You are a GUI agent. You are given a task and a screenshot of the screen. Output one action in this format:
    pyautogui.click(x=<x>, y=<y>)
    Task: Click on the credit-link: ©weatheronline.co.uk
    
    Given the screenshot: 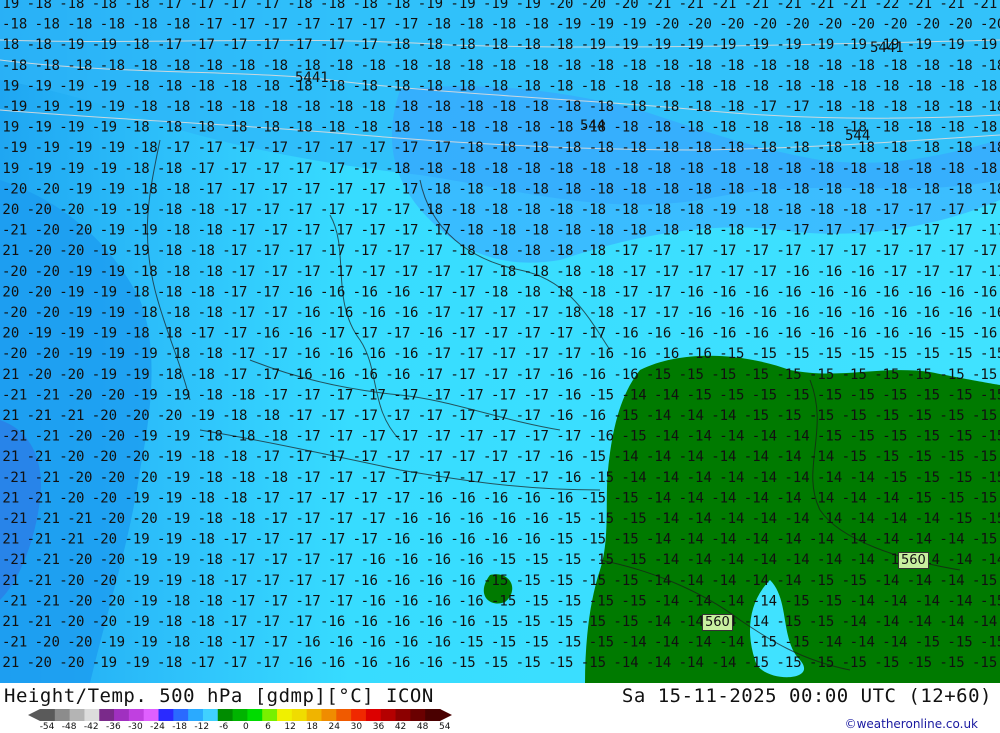 What is the action you would take?
    pyautogui.click(x=911, y=724)
    